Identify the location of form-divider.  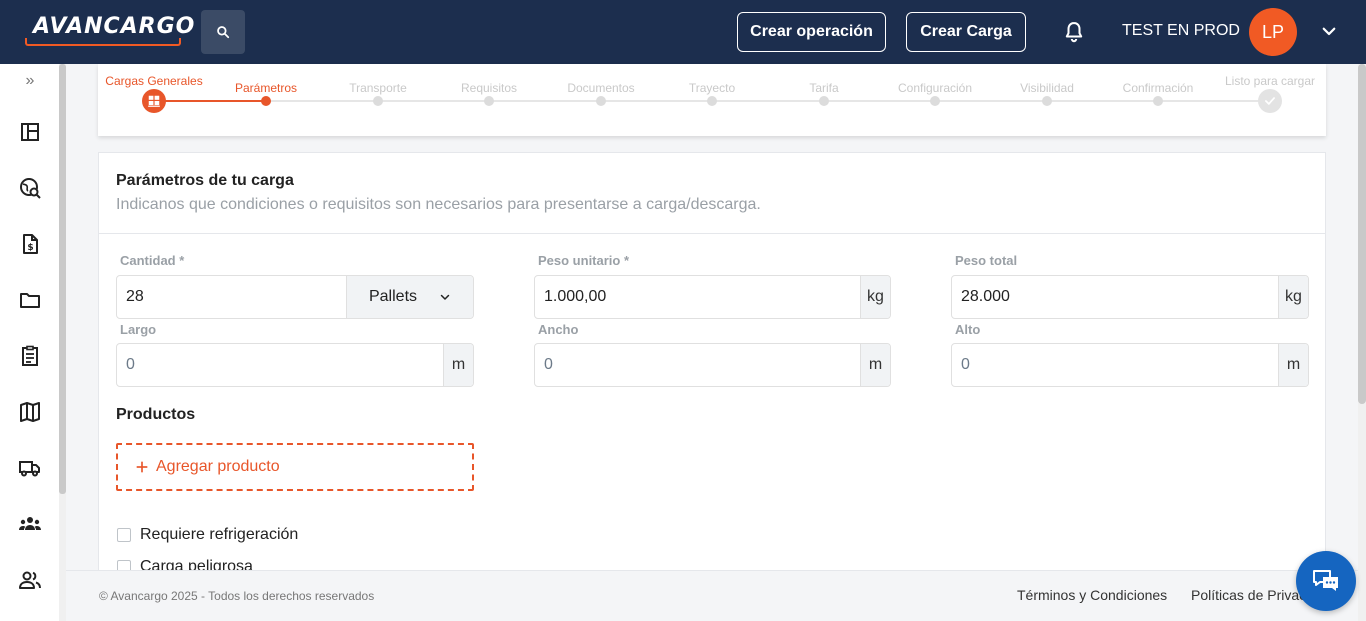
(712, 233).